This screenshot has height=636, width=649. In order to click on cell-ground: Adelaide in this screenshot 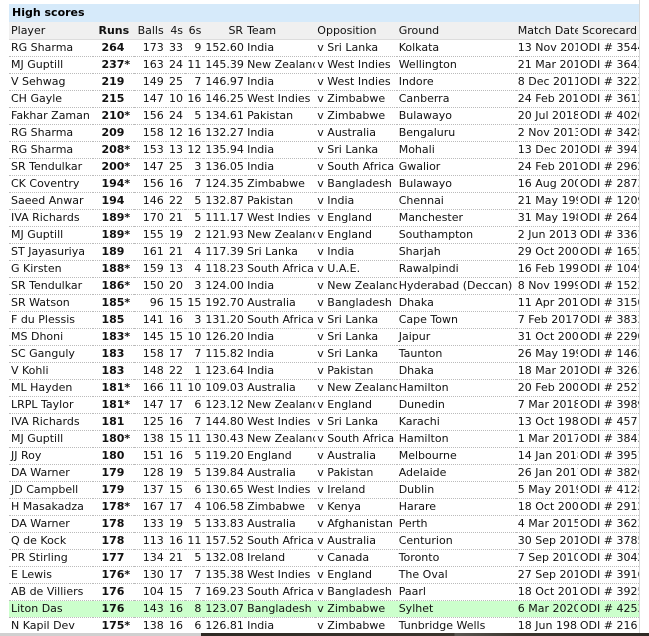, I will do `click(456, 473)`.